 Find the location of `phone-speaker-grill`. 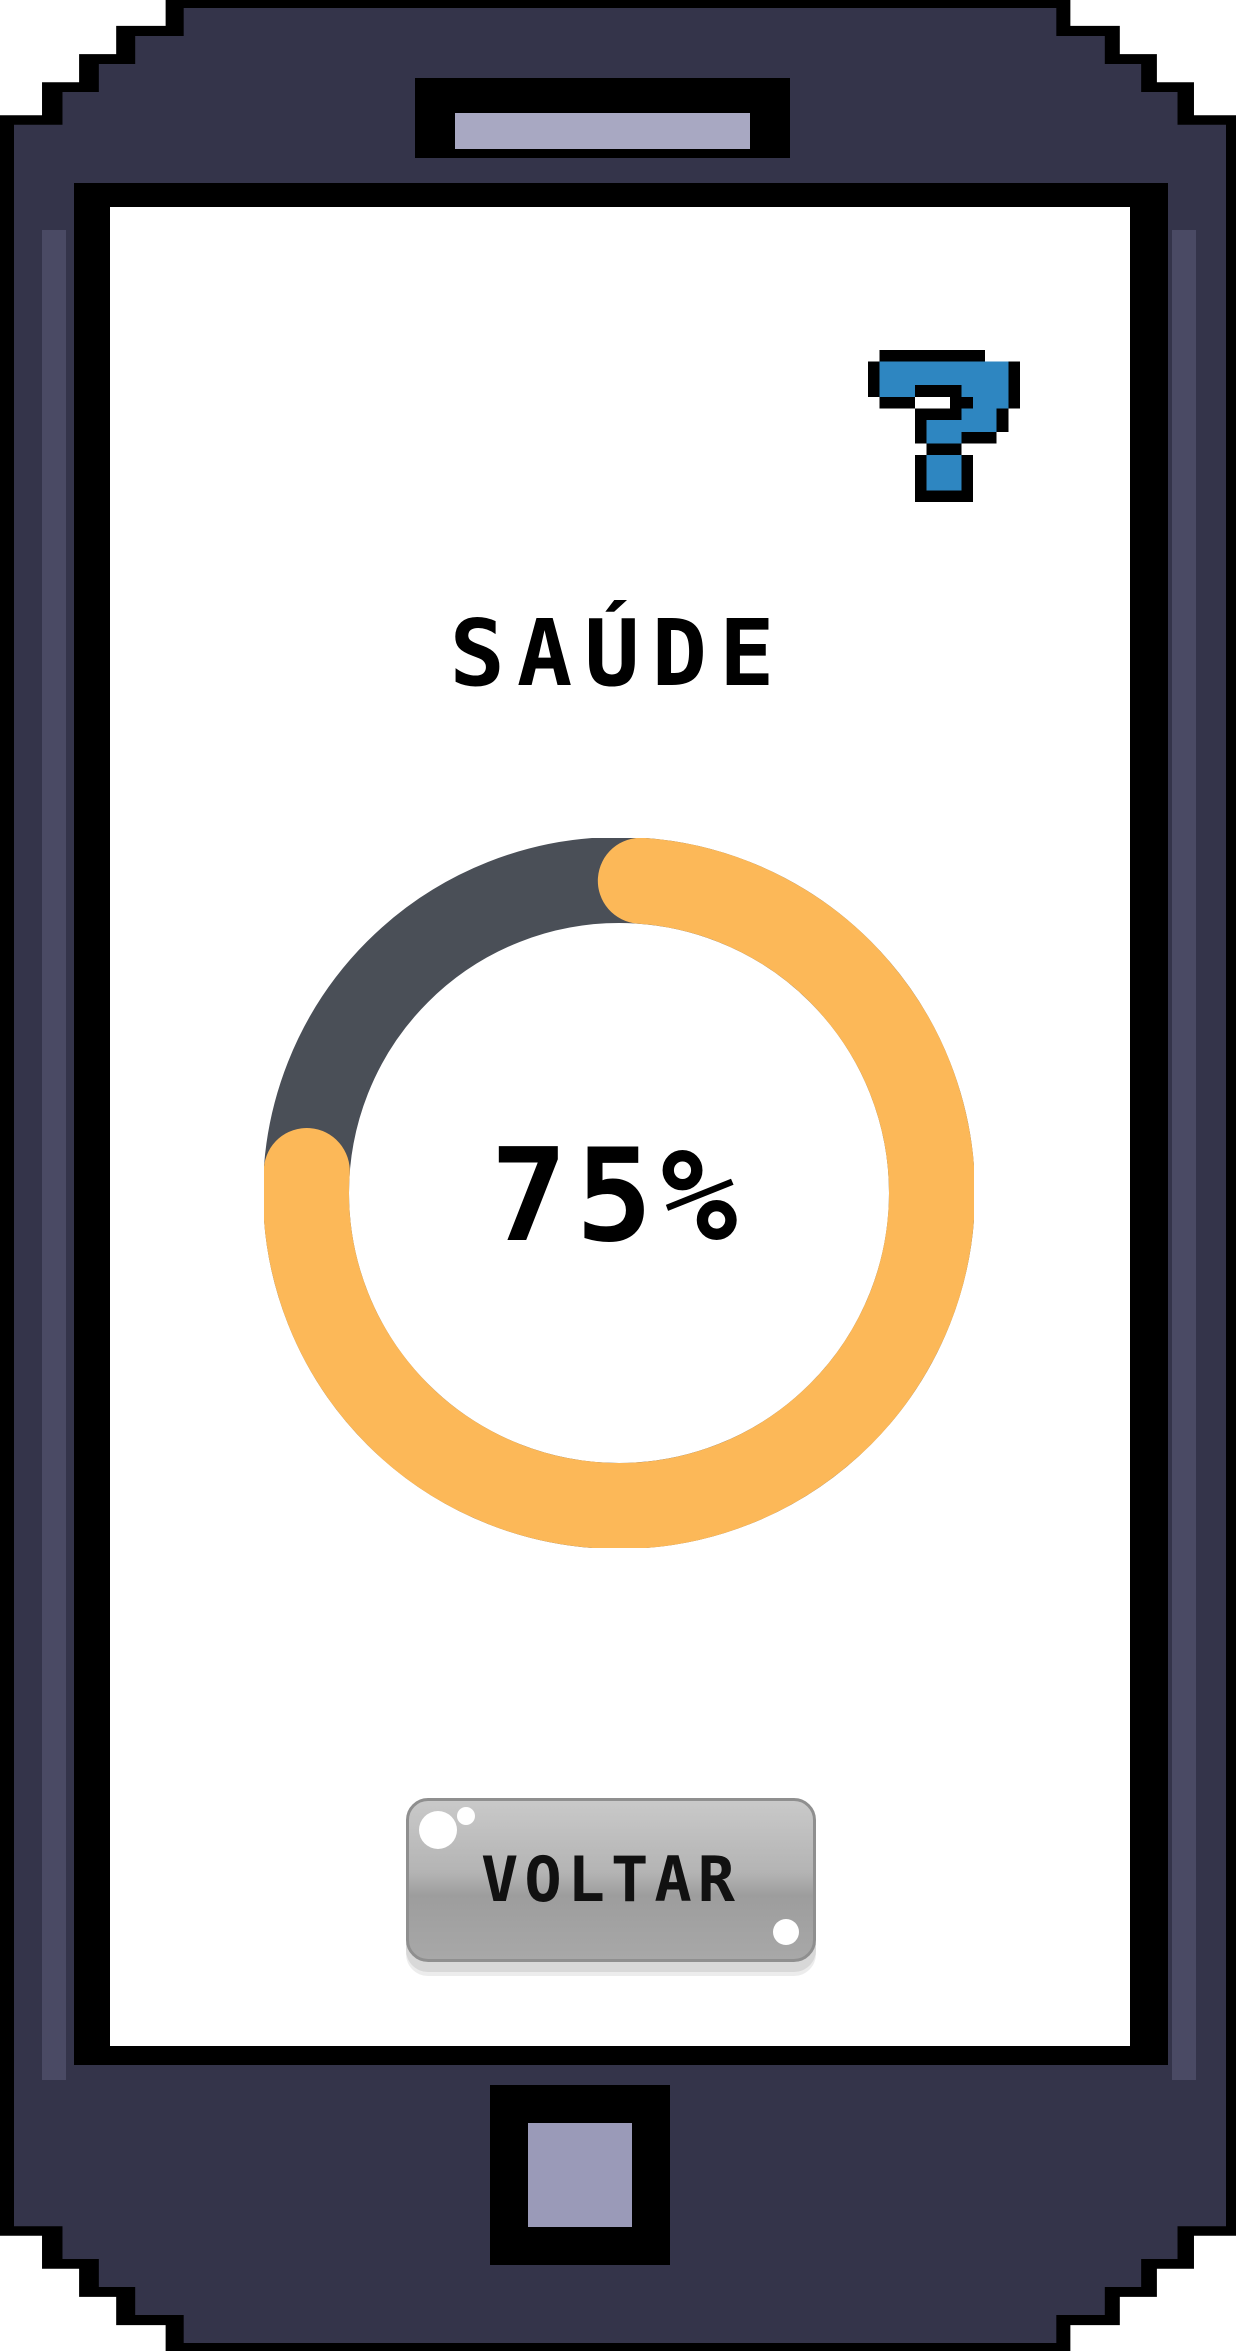

phone-speaker-grill is located at coordinates (602, 131).